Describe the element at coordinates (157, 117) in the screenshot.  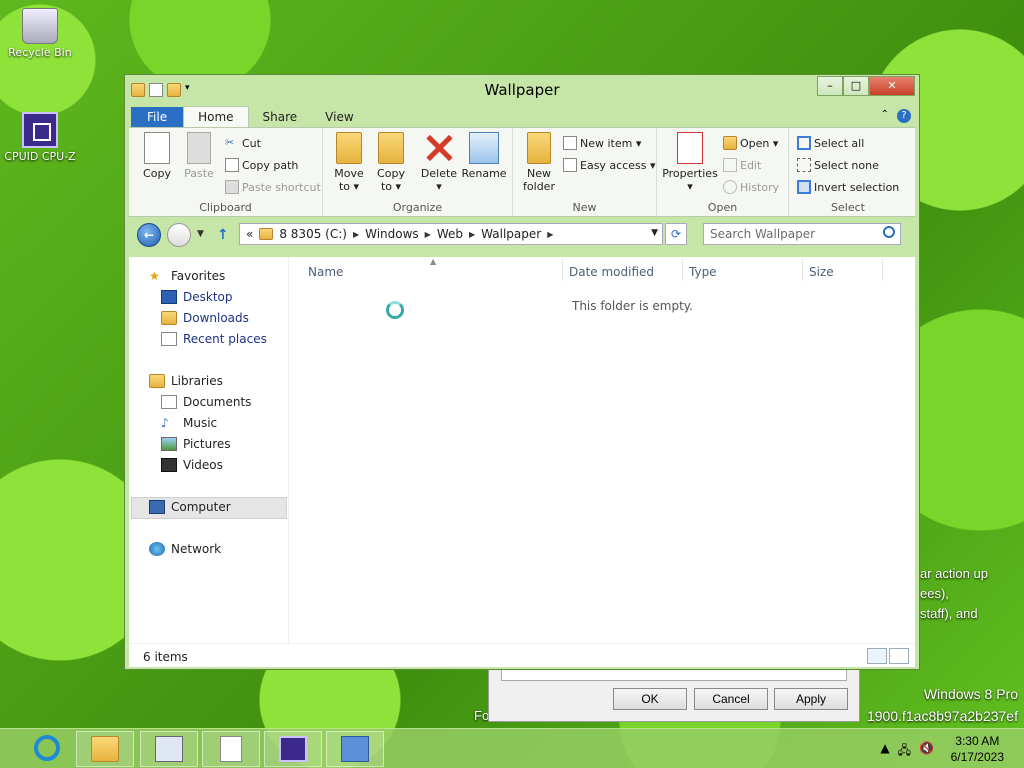
I see `tab-file: File` at that location.